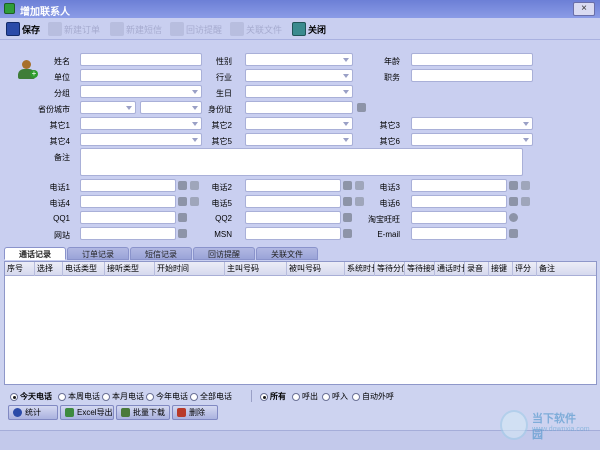  I want to click on email-input, so click(459, 233).